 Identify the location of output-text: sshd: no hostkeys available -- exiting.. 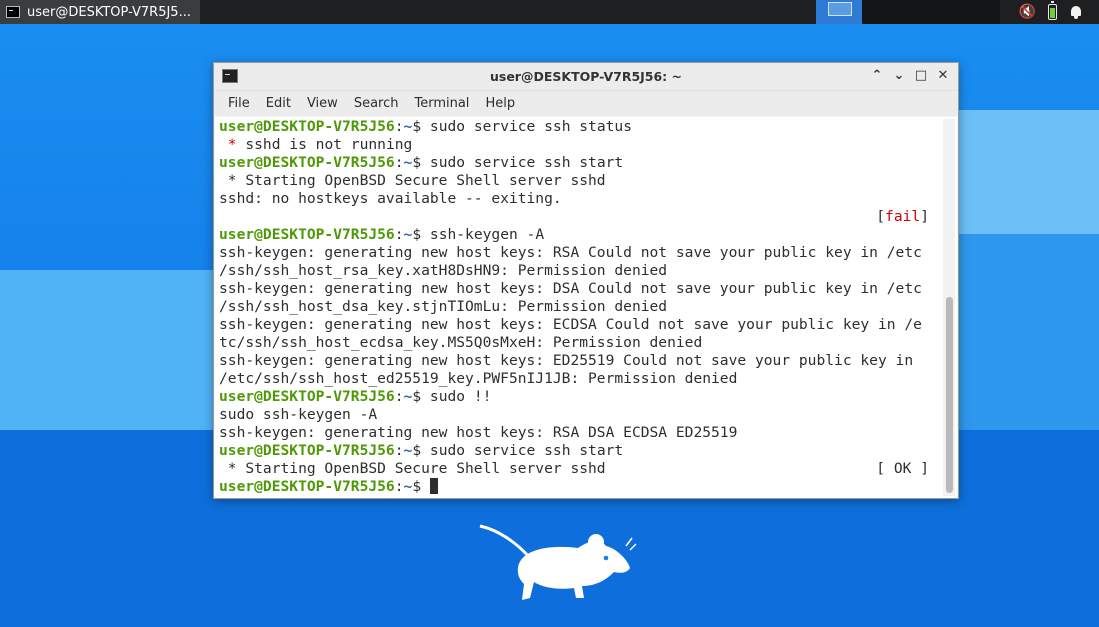
(390, 198).